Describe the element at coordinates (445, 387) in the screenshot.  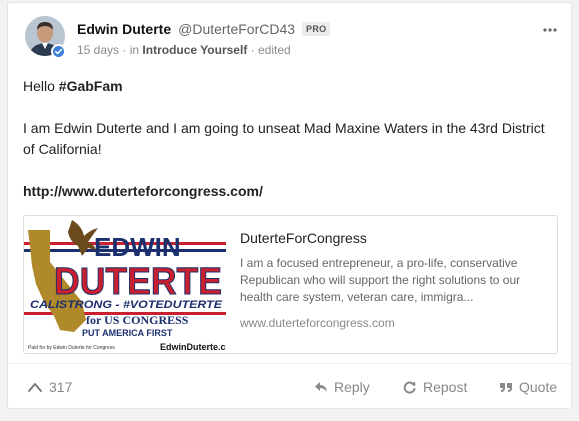
I see `repost-label: Repost` at that location.